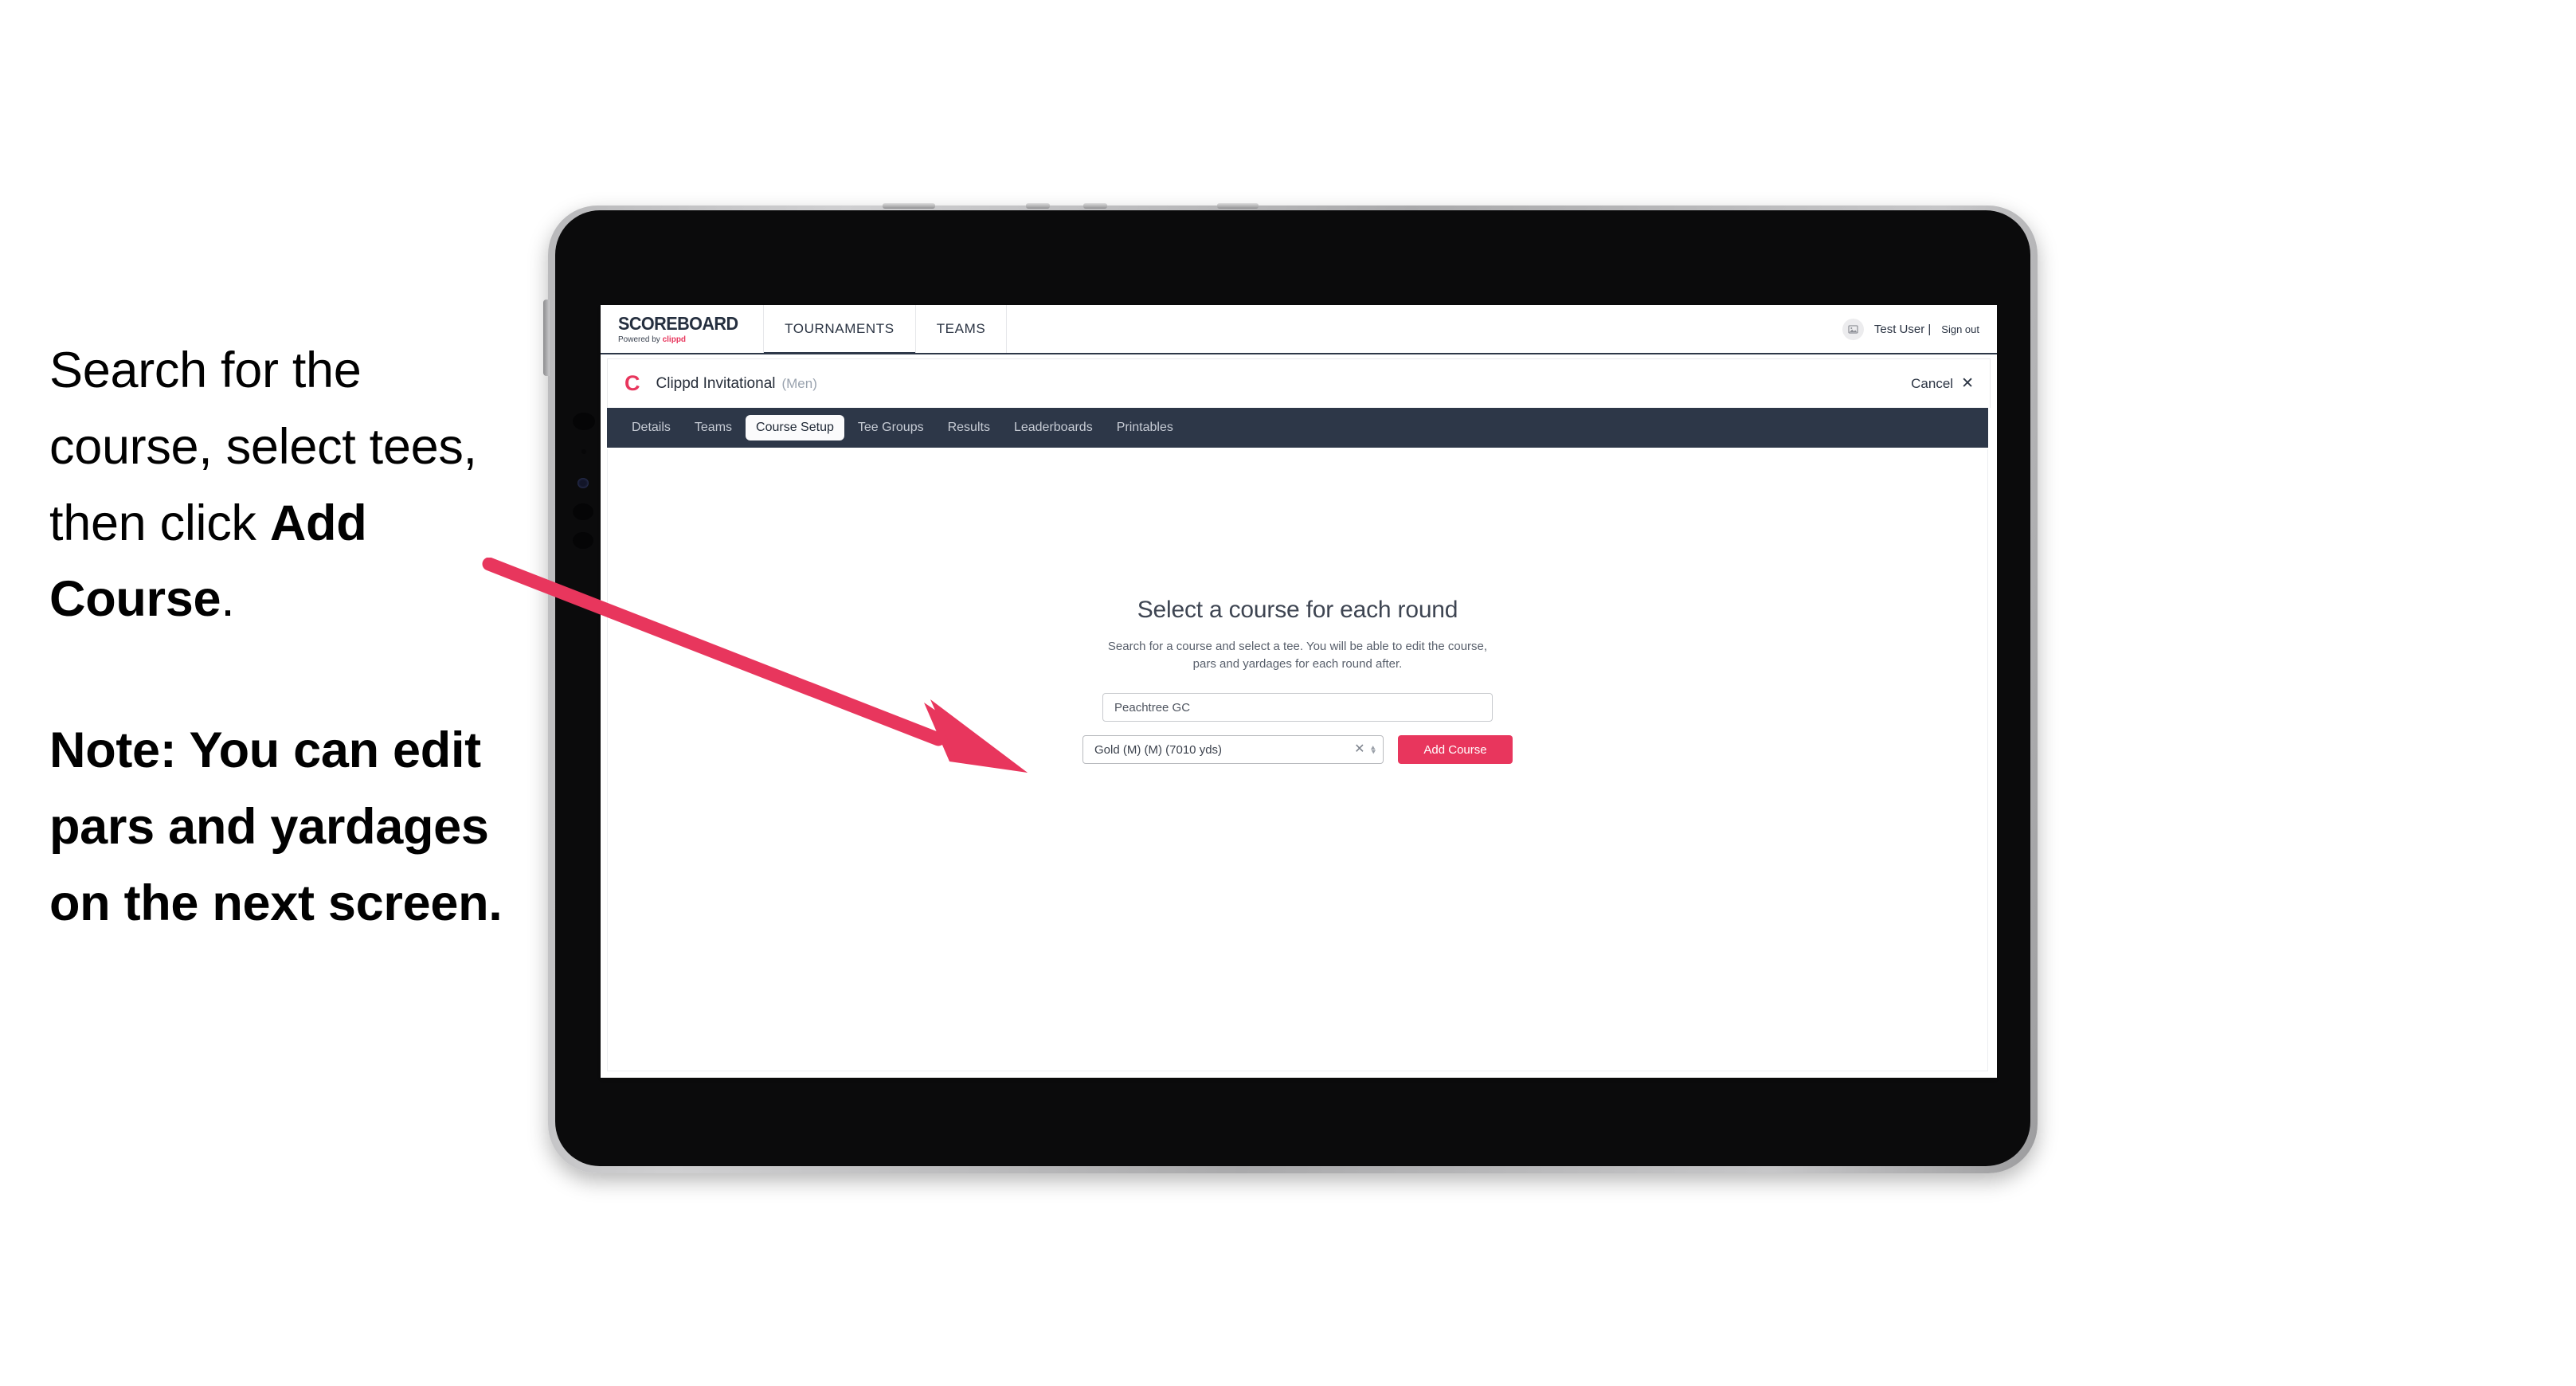  Describe the element at coordinates (840, 329) in the screenshot. I see `tab-tournaments: TOURNAMENTS` at that location.